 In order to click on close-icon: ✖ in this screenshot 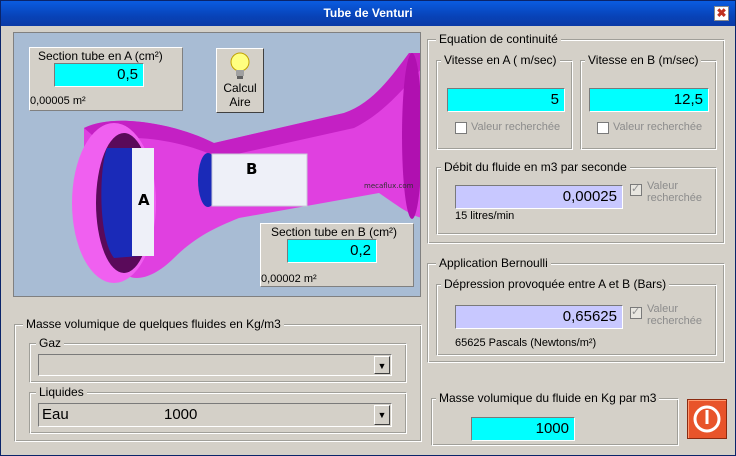, I will do `click(721, 13)`.